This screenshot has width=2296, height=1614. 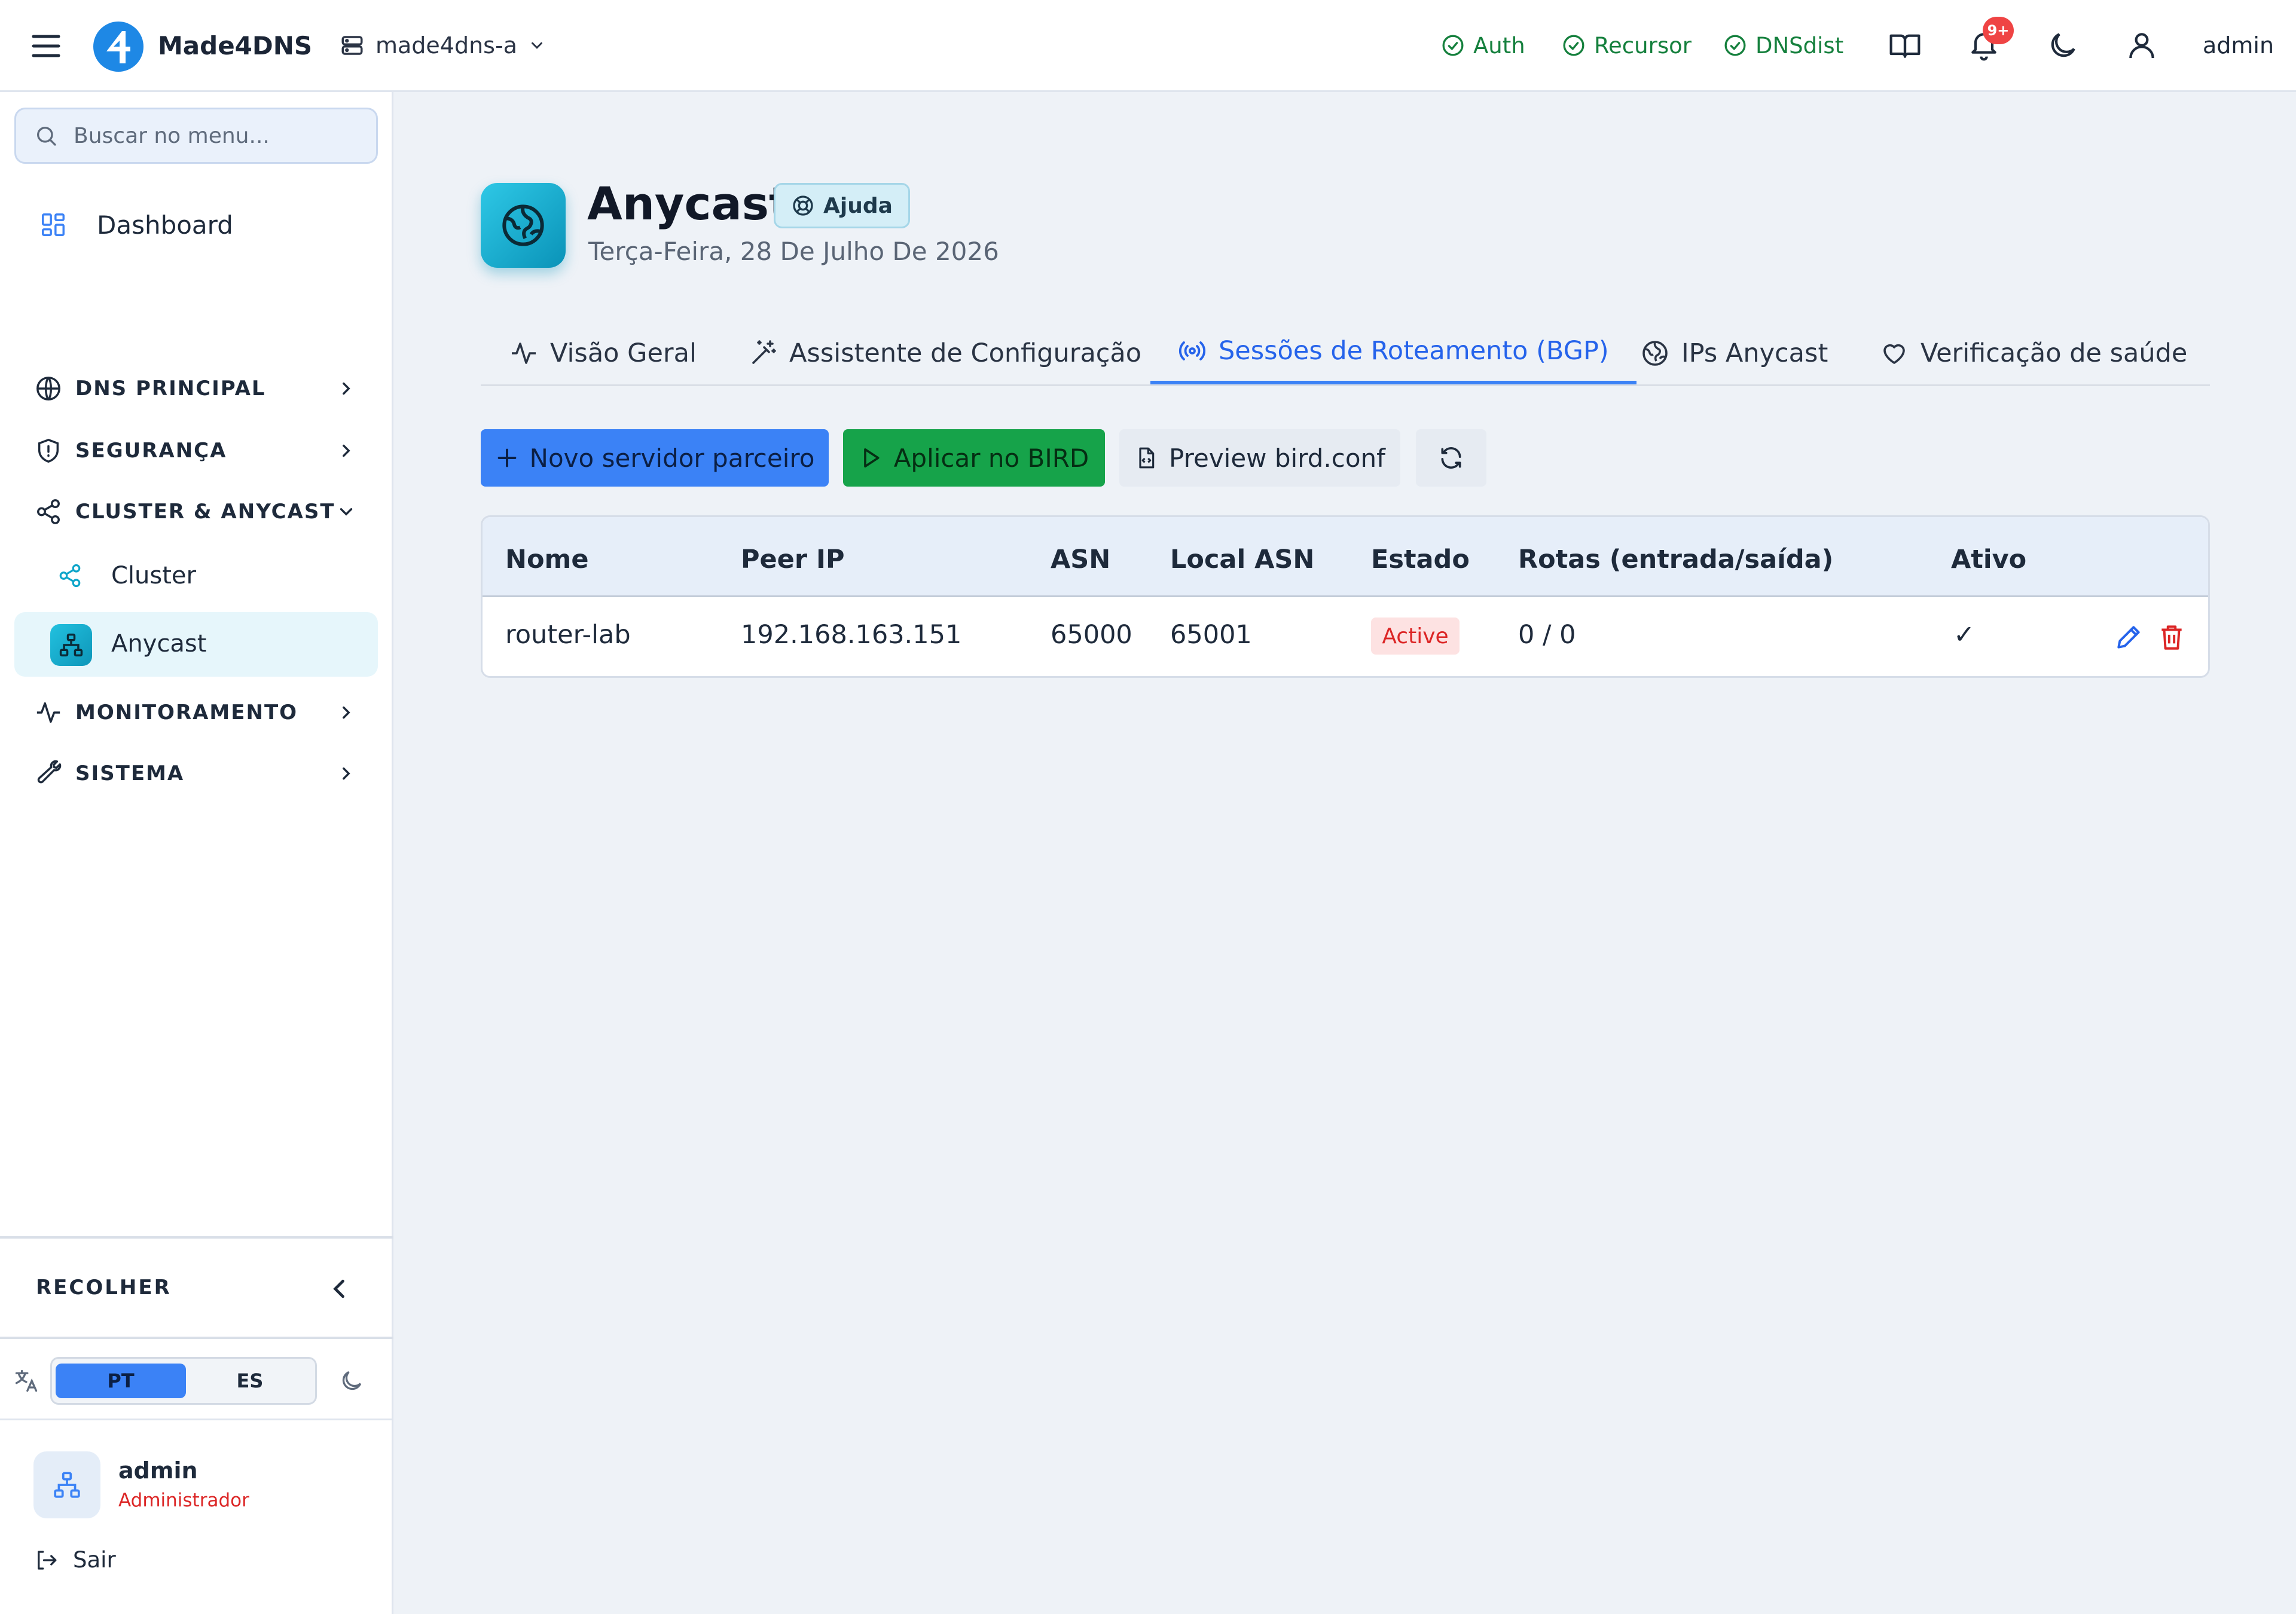 I want to click on share-nodes-icon, so click(x=48, y=511).